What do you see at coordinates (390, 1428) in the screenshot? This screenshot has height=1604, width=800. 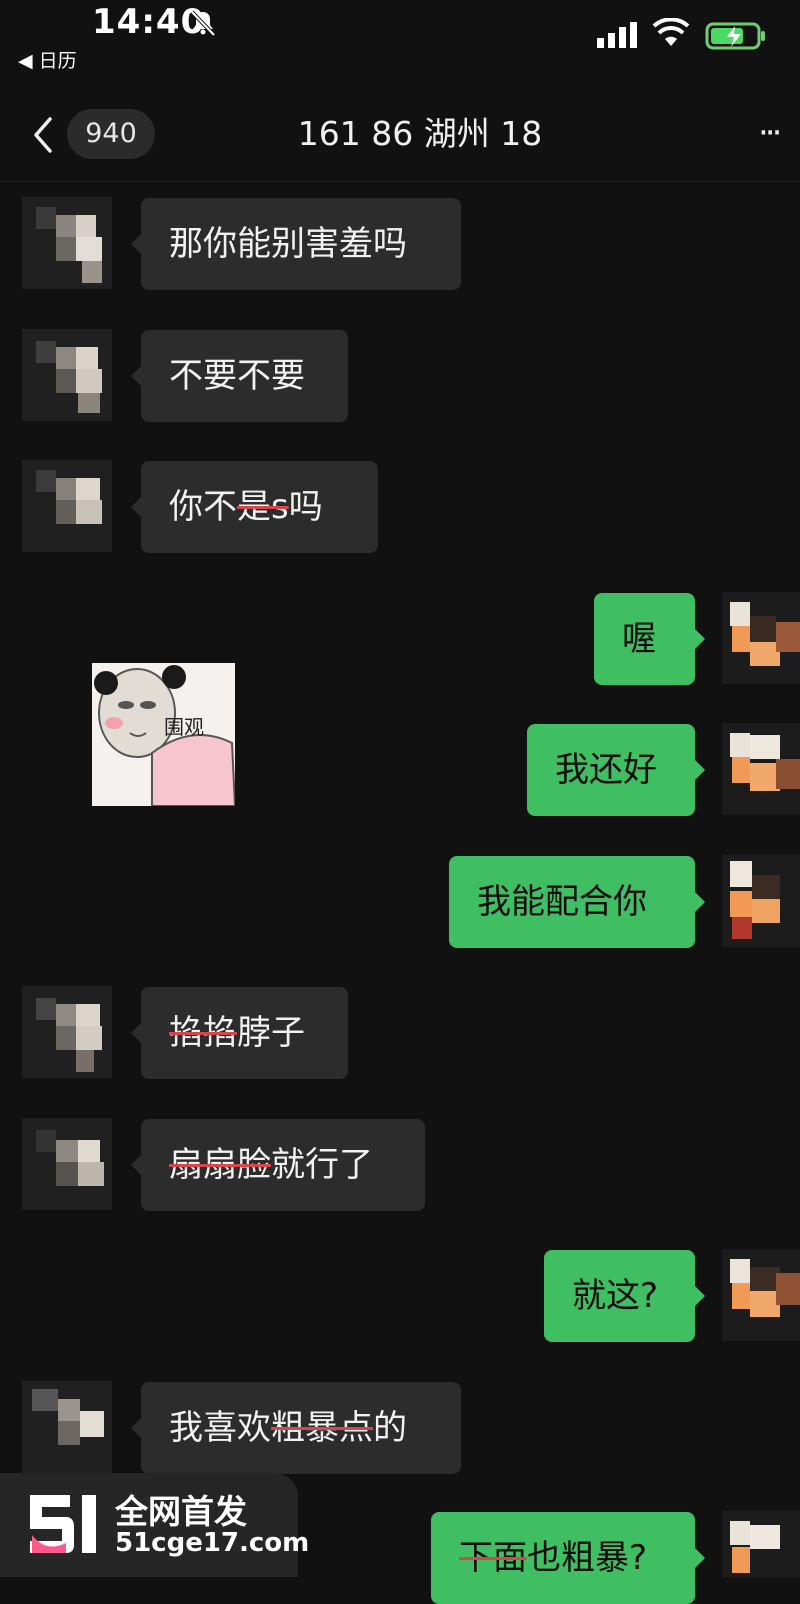 I see `message-text: 的` at bounding box center [390, 1428].